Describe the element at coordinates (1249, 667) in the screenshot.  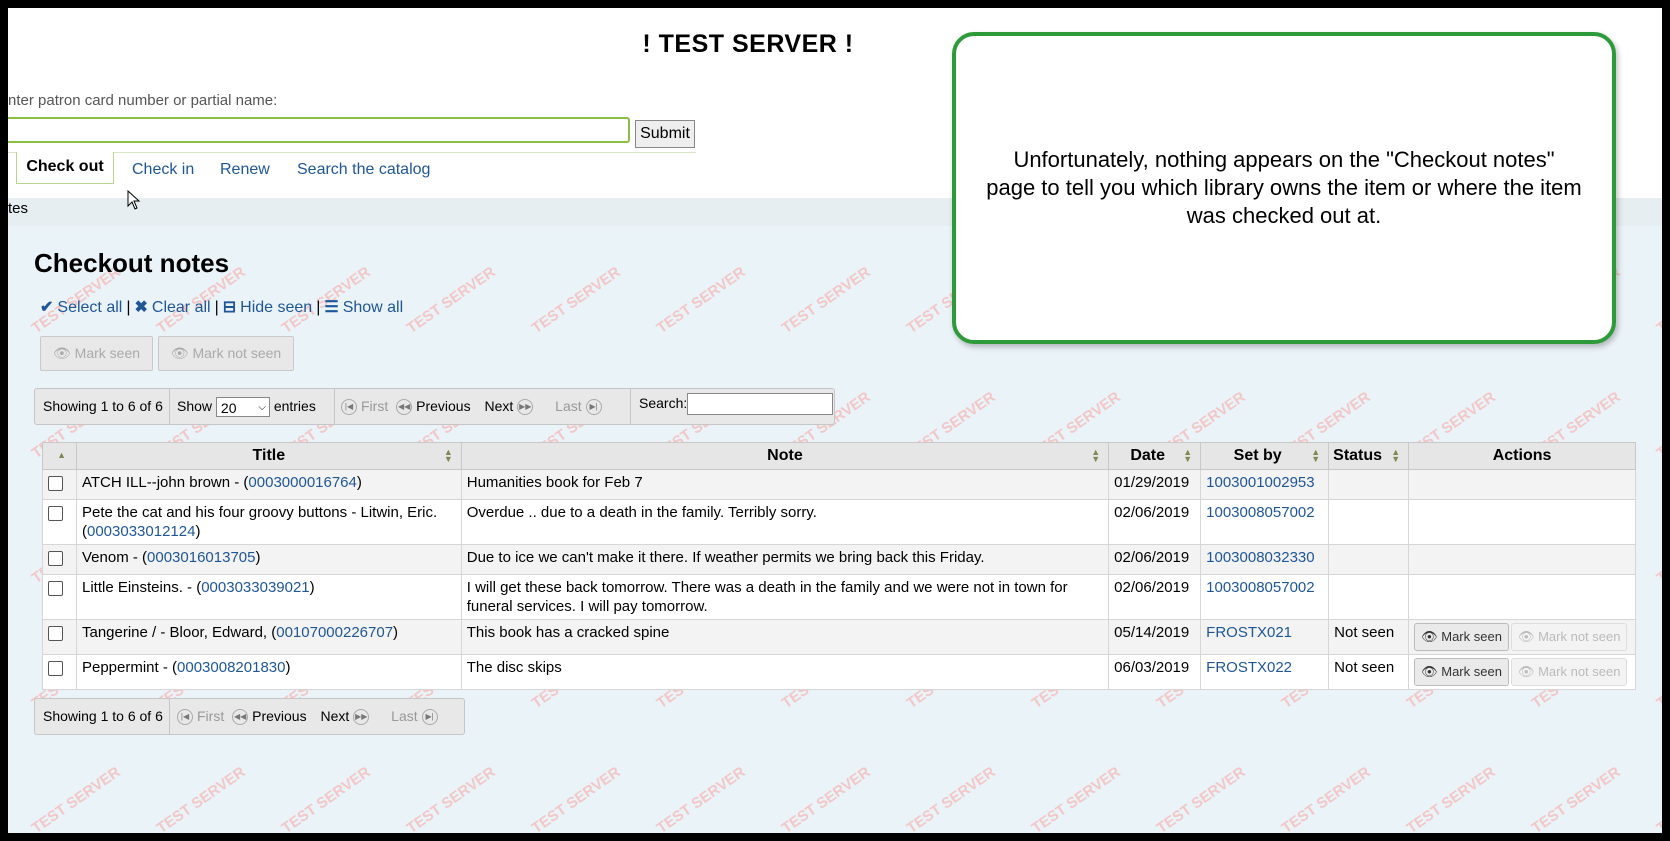
I see `set-by-link: FROSTX022` at that location.